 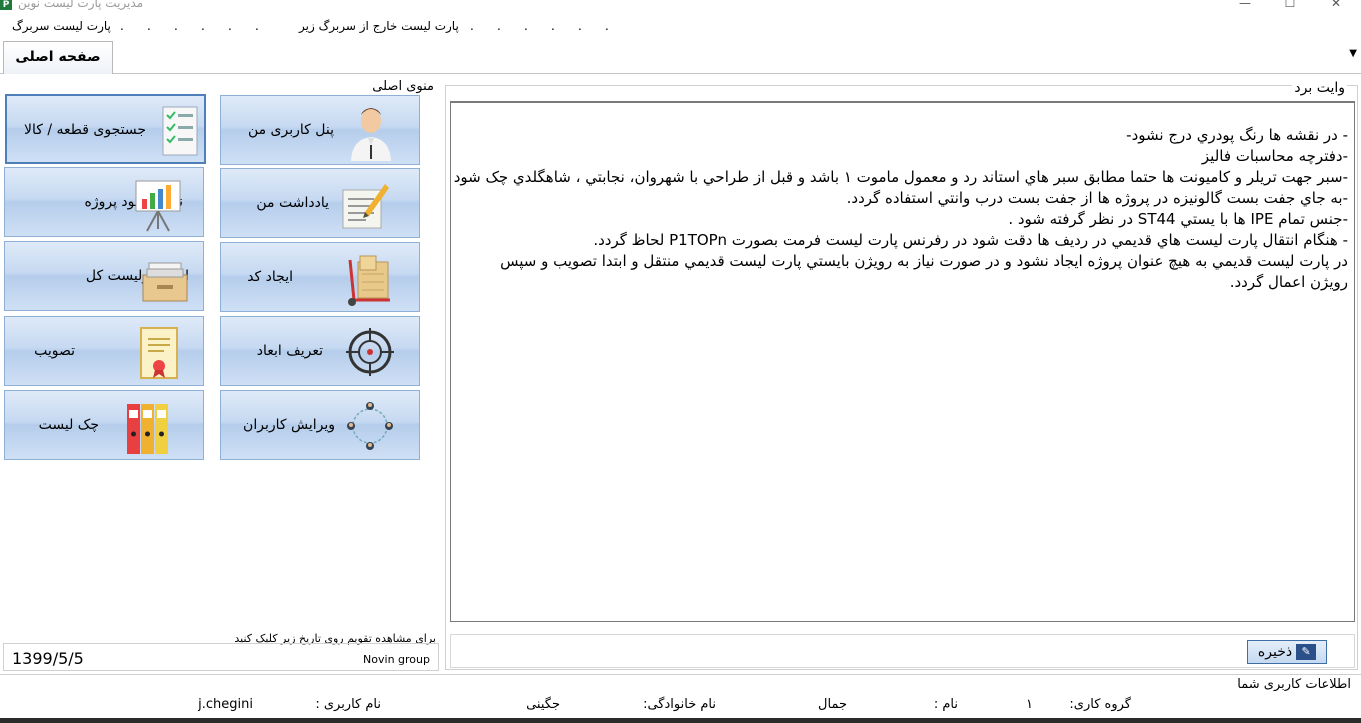 I want to click on binders-icon, so click(x=148, y=426).